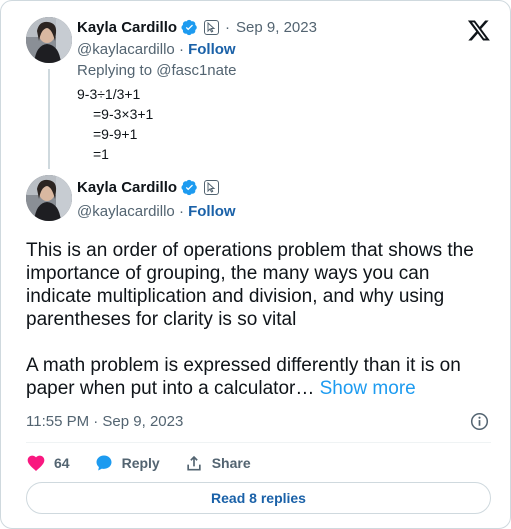 This screenshot has width=511, height=529. I want to click on share-label: Share, so click(231, 463).